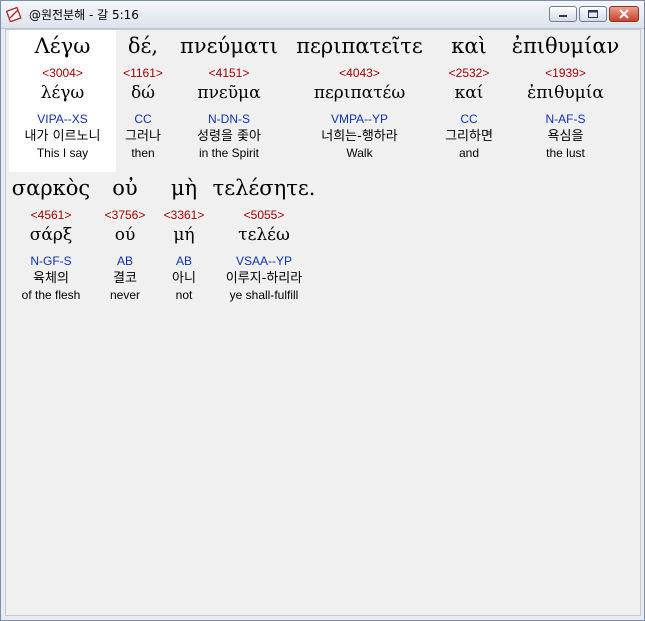 The height and width of the screenshot is (621, 645). Describe the element at coordinates (143, 93) in the screenshot. I see `lemma: δώ` at that location.